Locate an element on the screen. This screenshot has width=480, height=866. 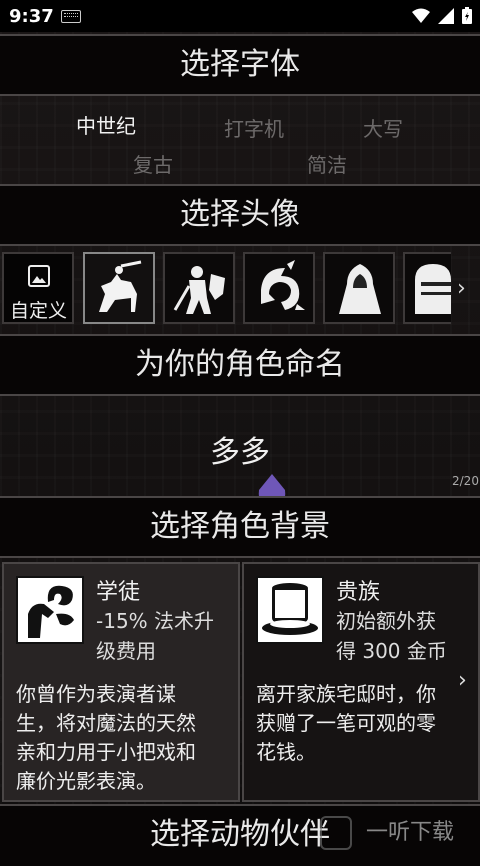
page-counter: 2/20 is located at coordinates (465, 481).